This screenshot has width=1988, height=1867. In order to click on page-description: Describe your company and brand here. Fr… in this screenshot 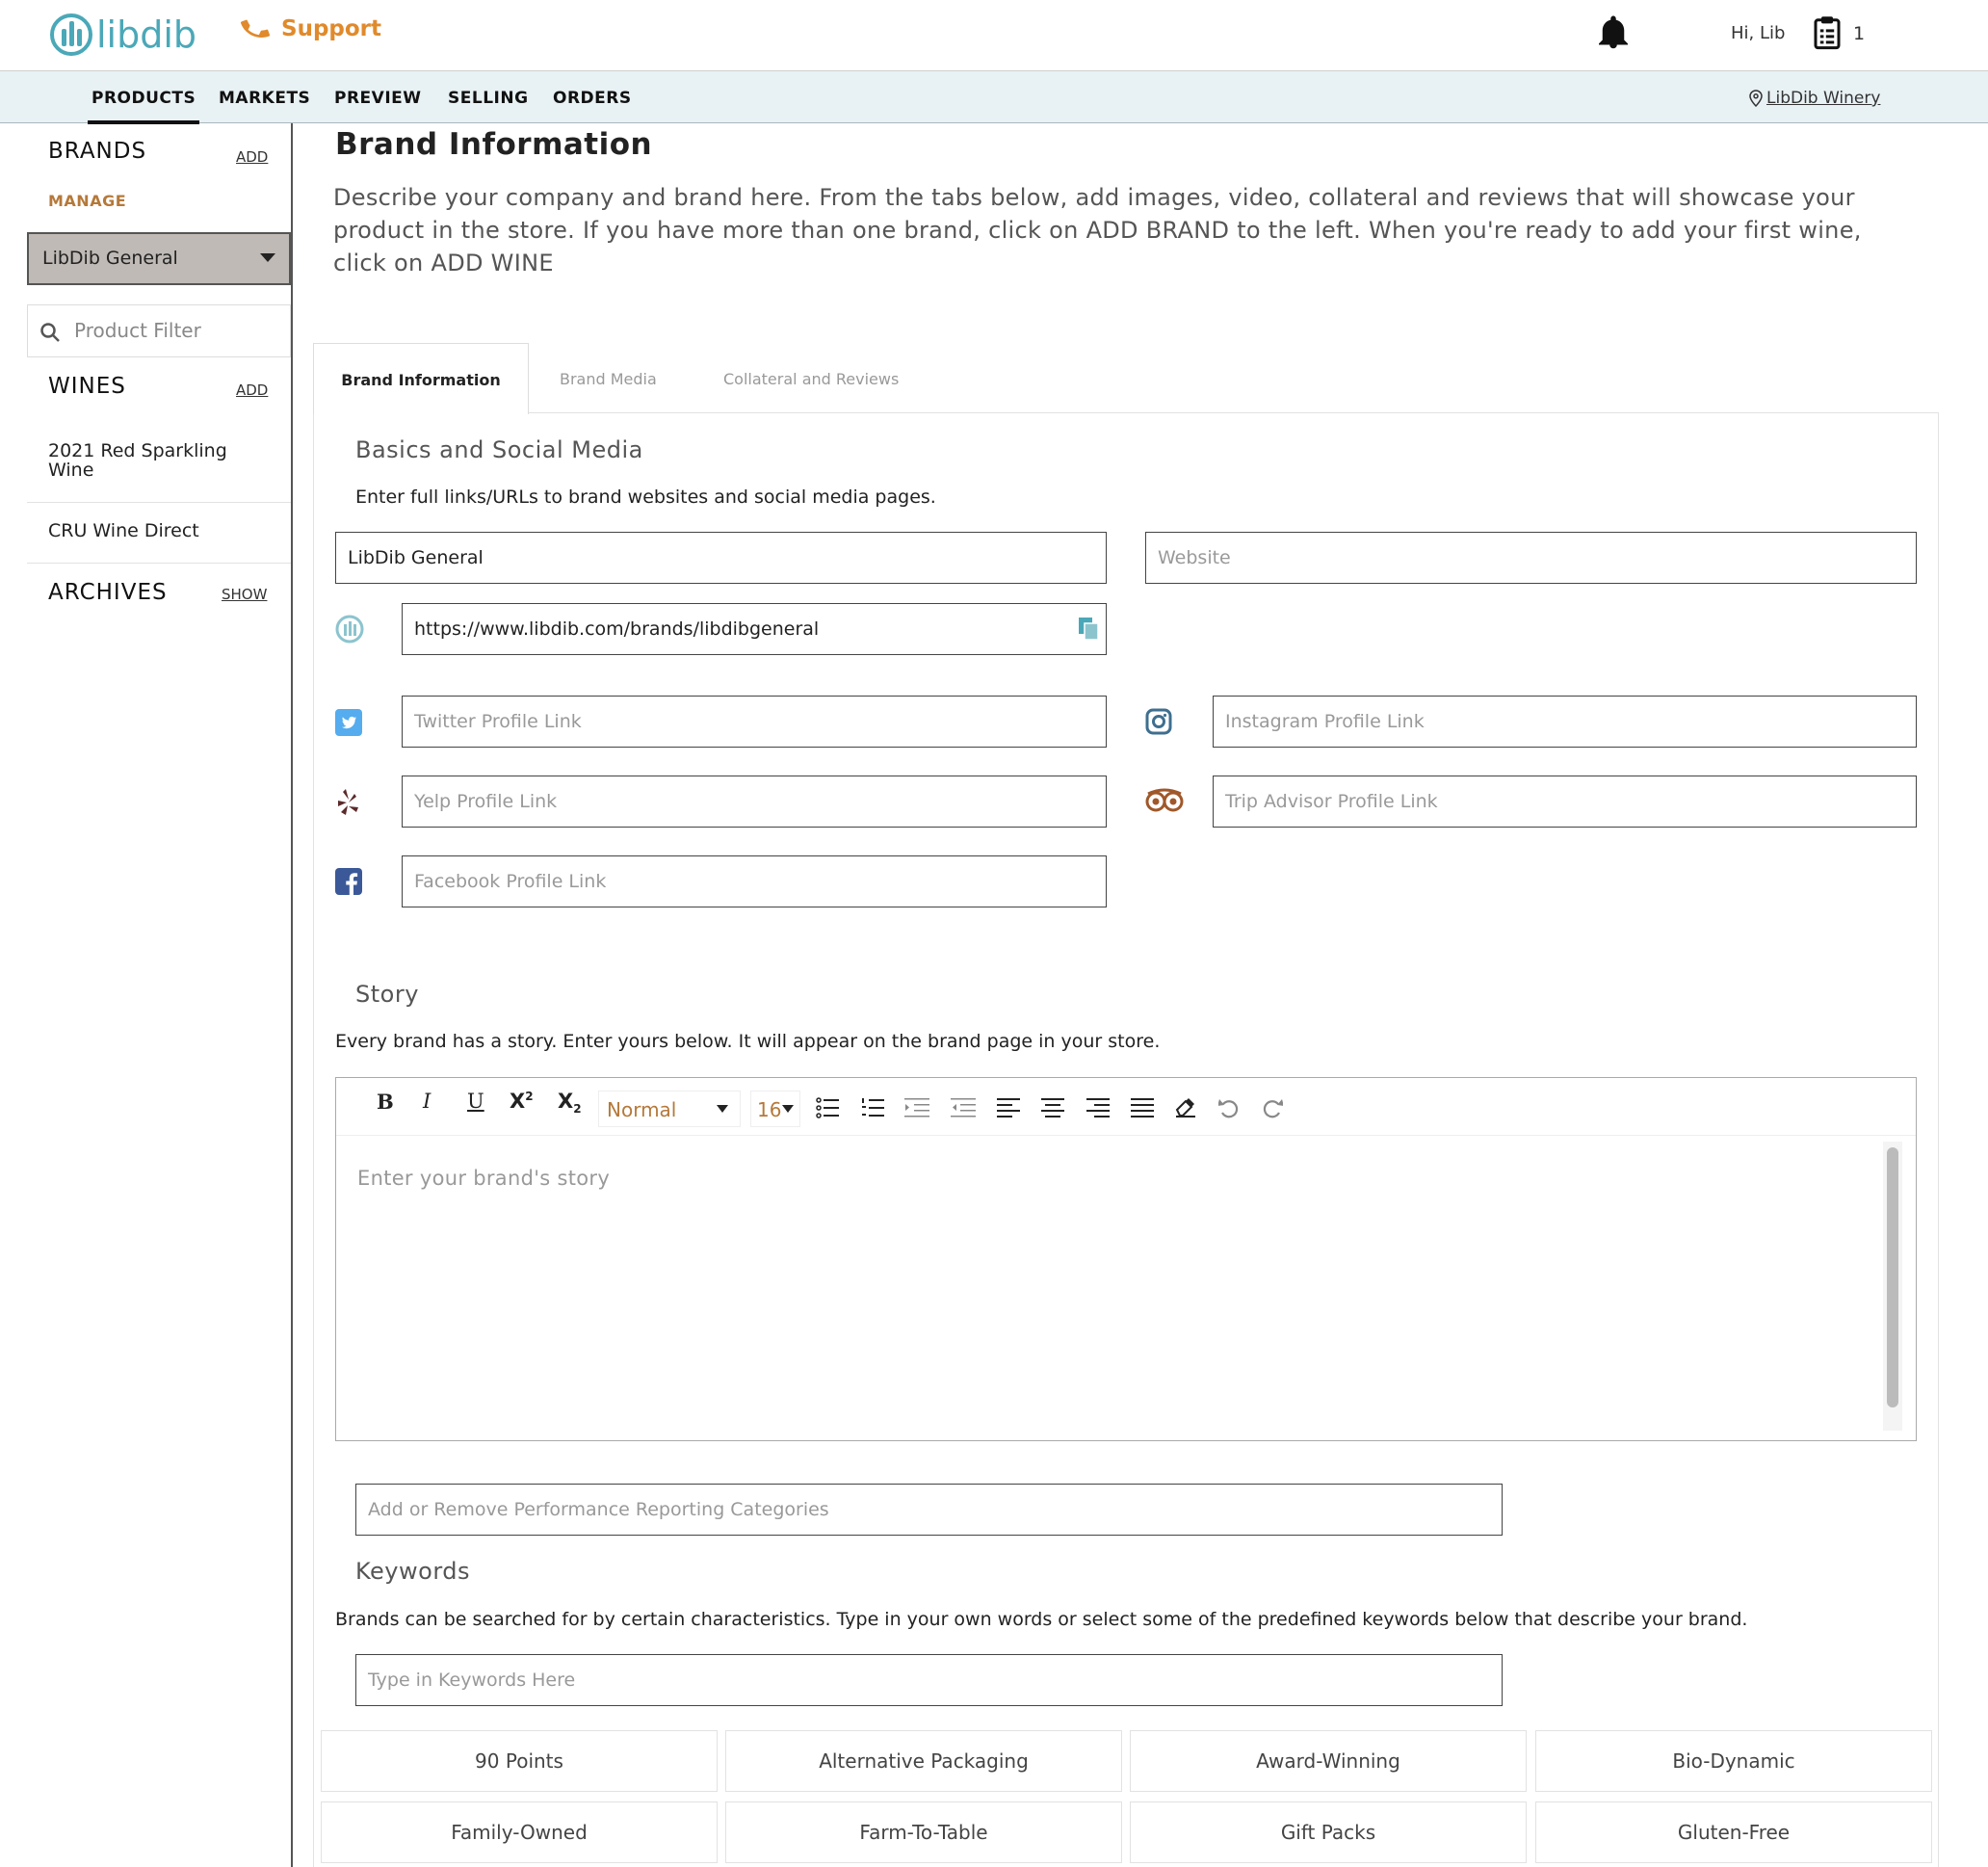, I will do `click(1097, 230)`.